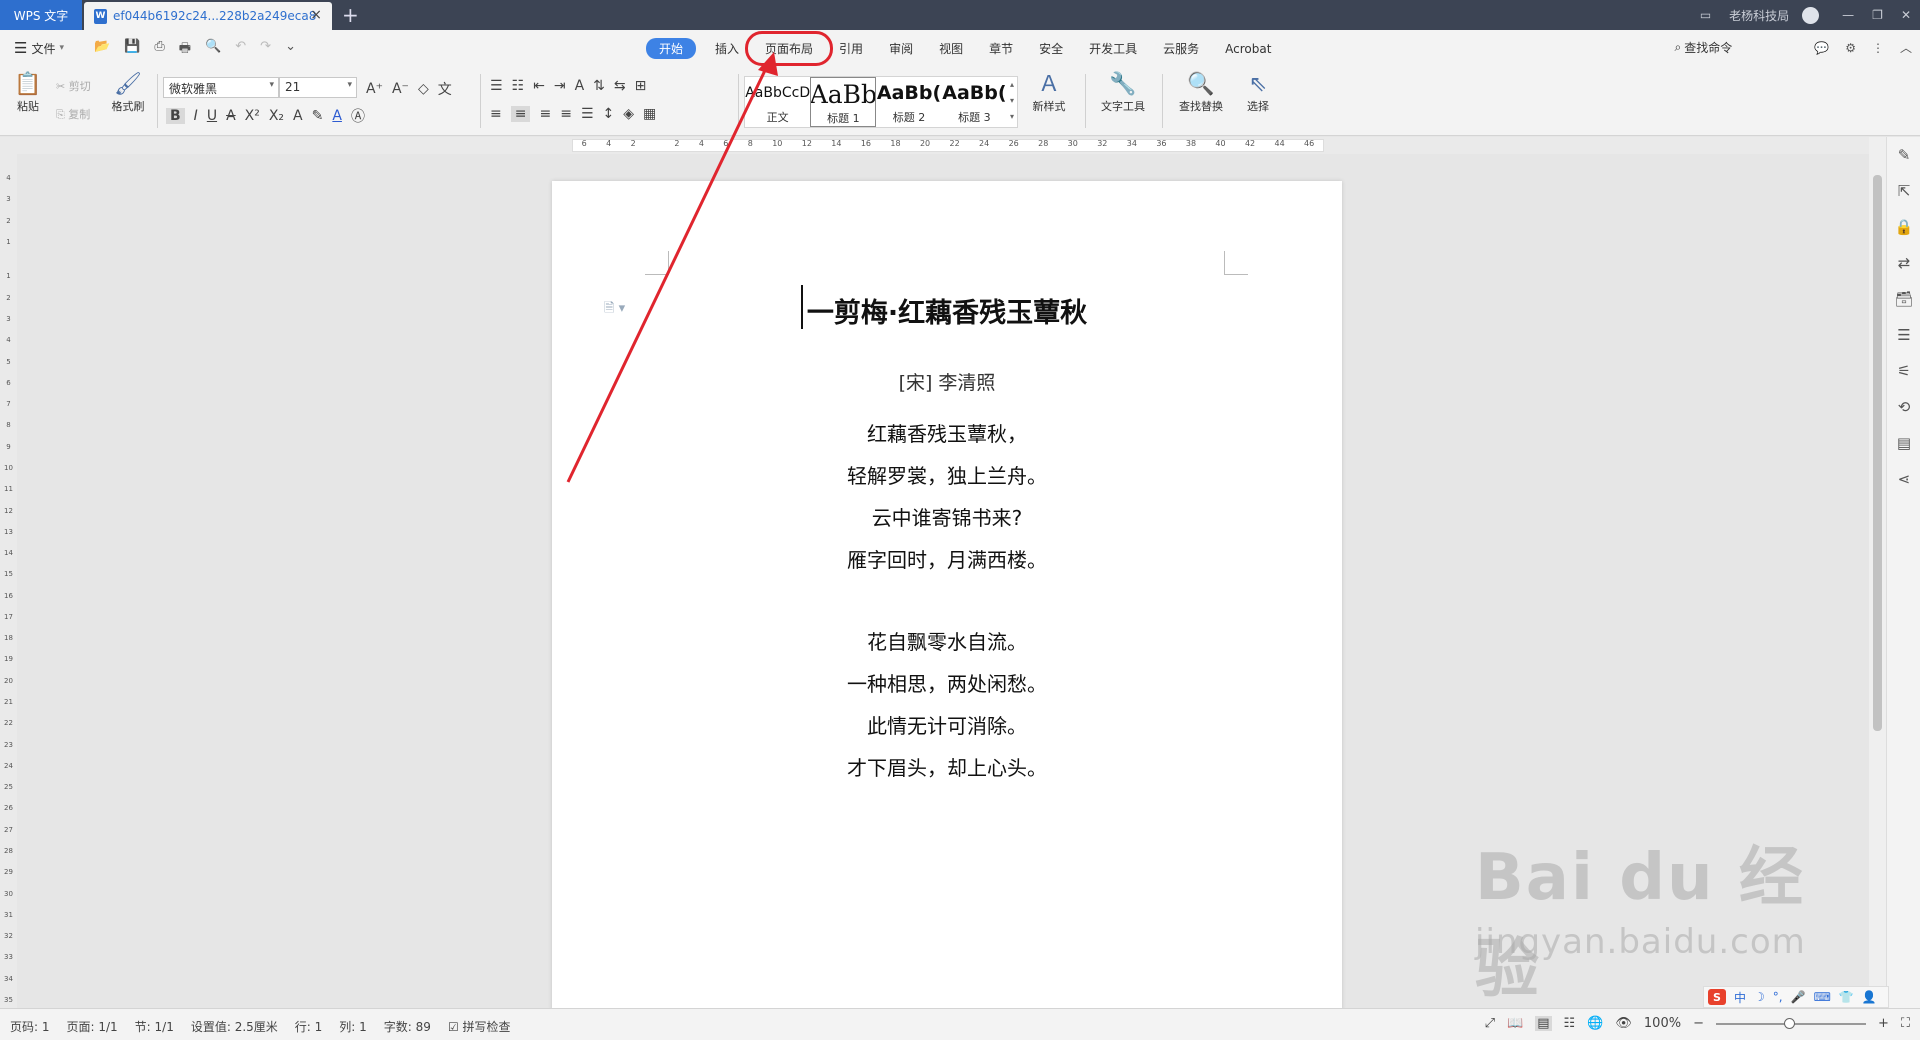  Describe the element at coordinates (671, 48) in the screenshot. I see `tab-home: 开始` at that location.